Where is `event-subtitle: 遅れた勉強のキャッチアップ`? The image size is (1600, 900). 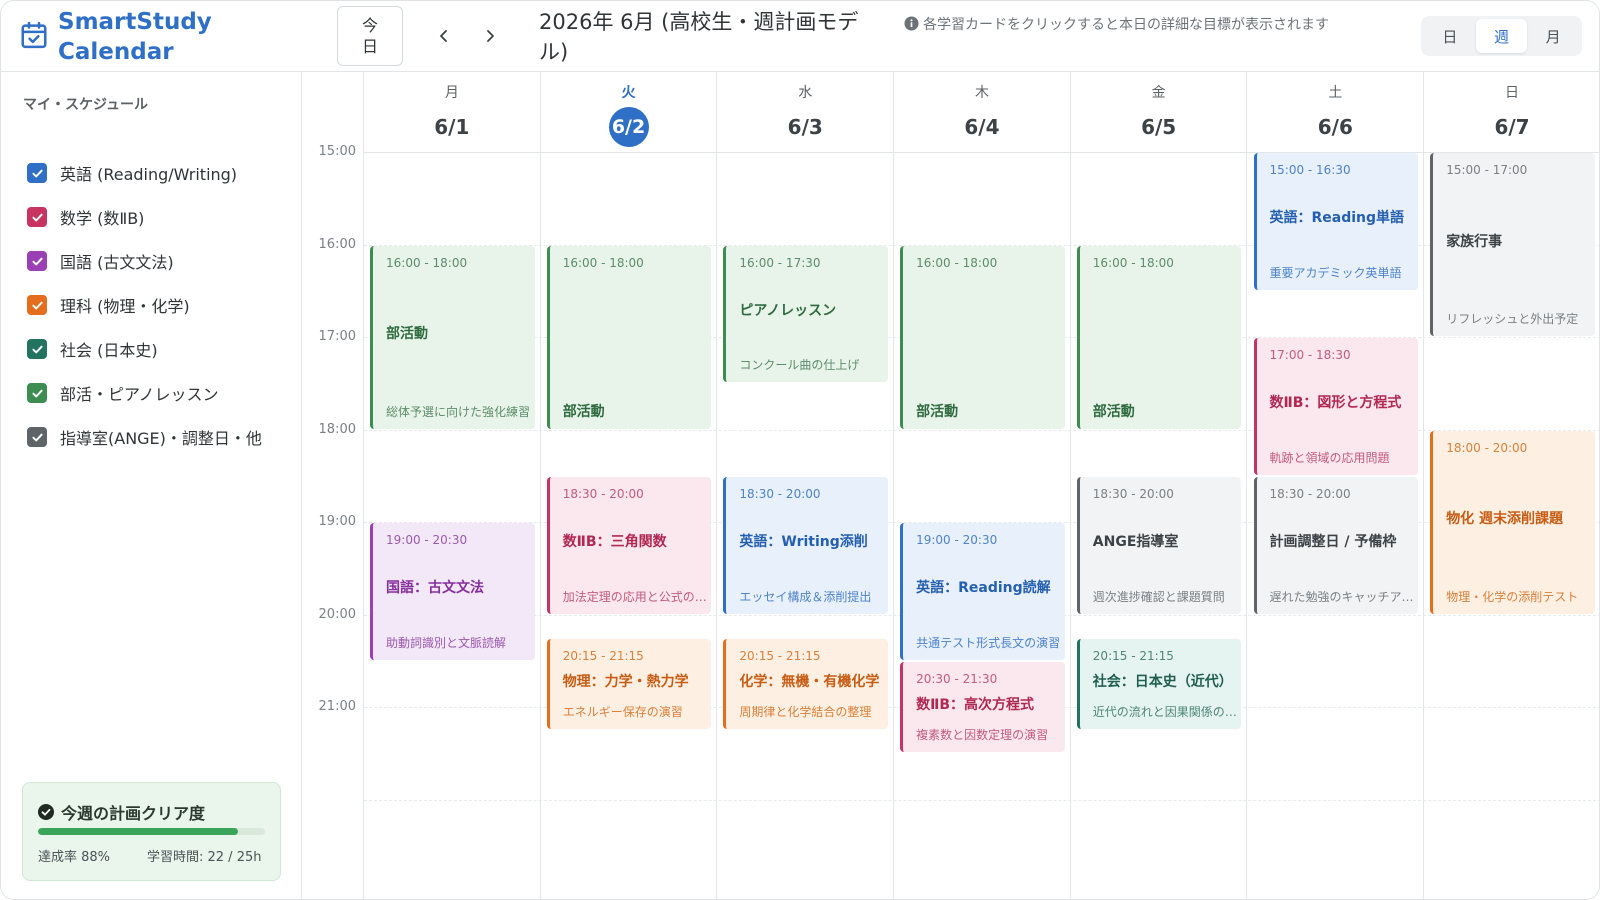
event-subtitle: 遅れた勉強のキャッチアップ is located at coordinates (1343, 596).